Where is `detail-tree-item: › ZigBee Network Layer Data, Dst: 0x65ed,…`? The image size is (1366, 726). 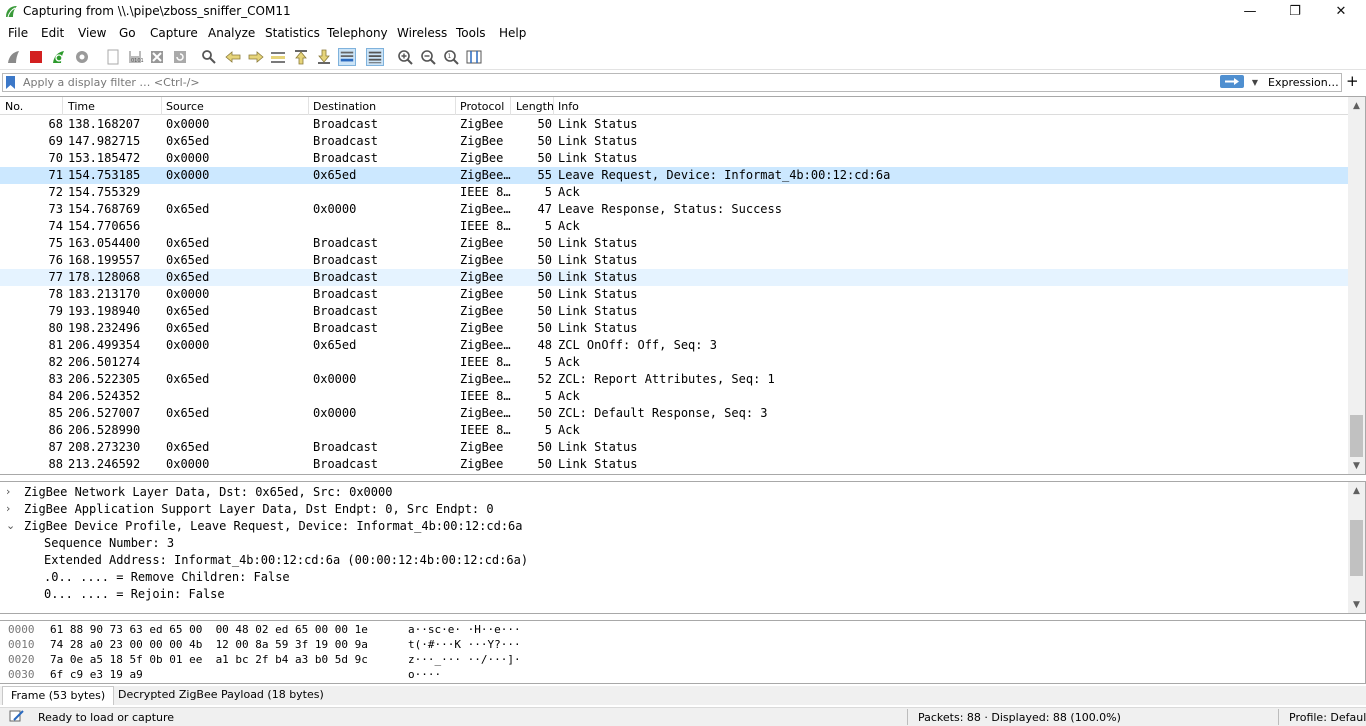 detail-tree-item: › ZigBee Network Layer Data, Dst: 0x65ed,… is located at coordinates (674, 492).